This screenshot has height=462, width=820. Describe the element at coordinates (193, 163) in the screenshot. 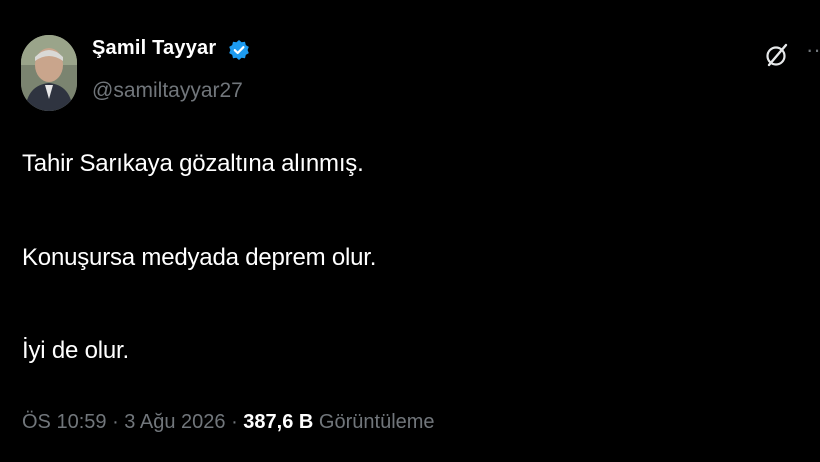

I see `tweet-text-line: Tahir Sarıkaya gözaltına alınmış.` at that location.